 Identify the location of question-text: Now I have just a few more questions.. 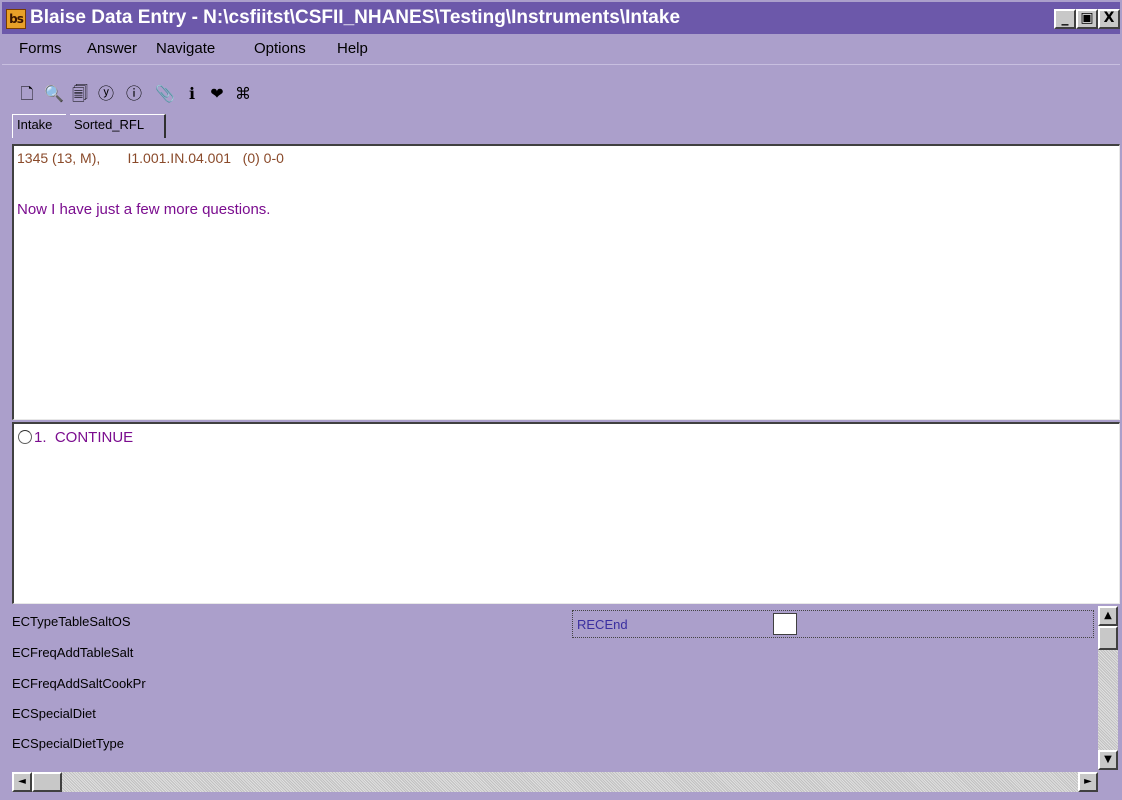
(144, 209).